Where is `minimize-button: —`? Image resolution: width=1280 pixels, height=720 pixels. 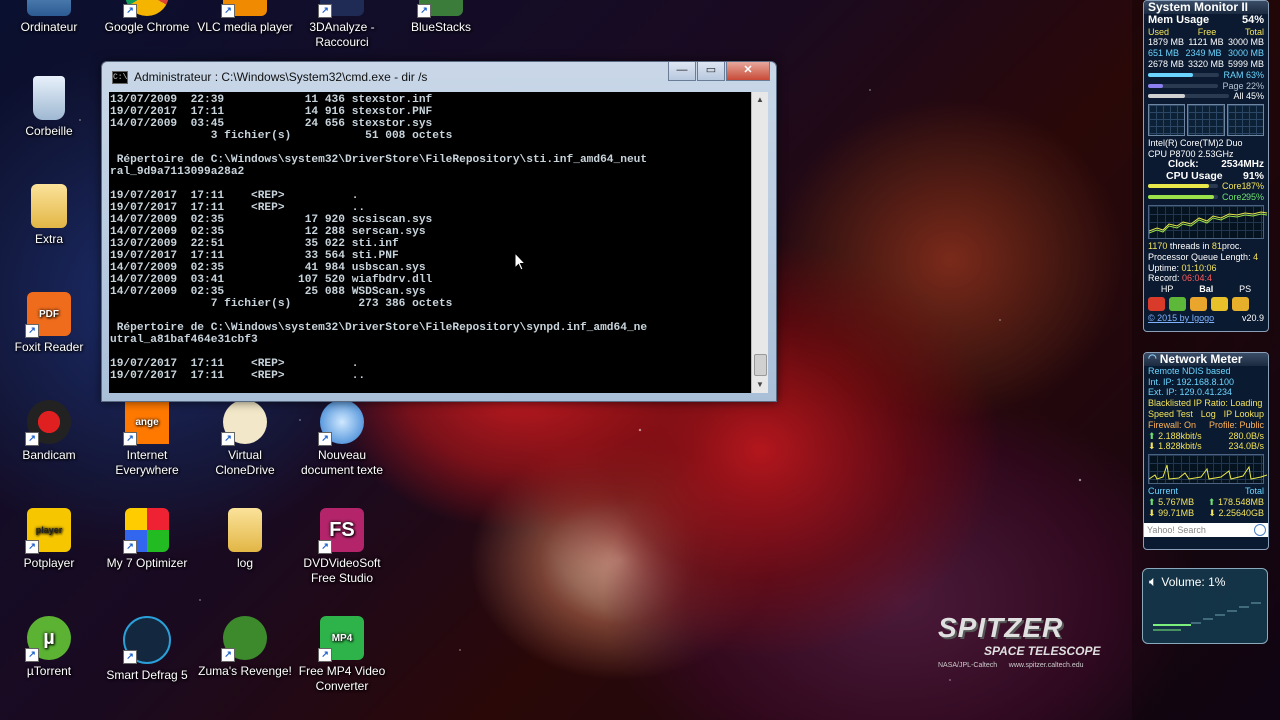
minimize-button: — is located at coordinates (682, 71).